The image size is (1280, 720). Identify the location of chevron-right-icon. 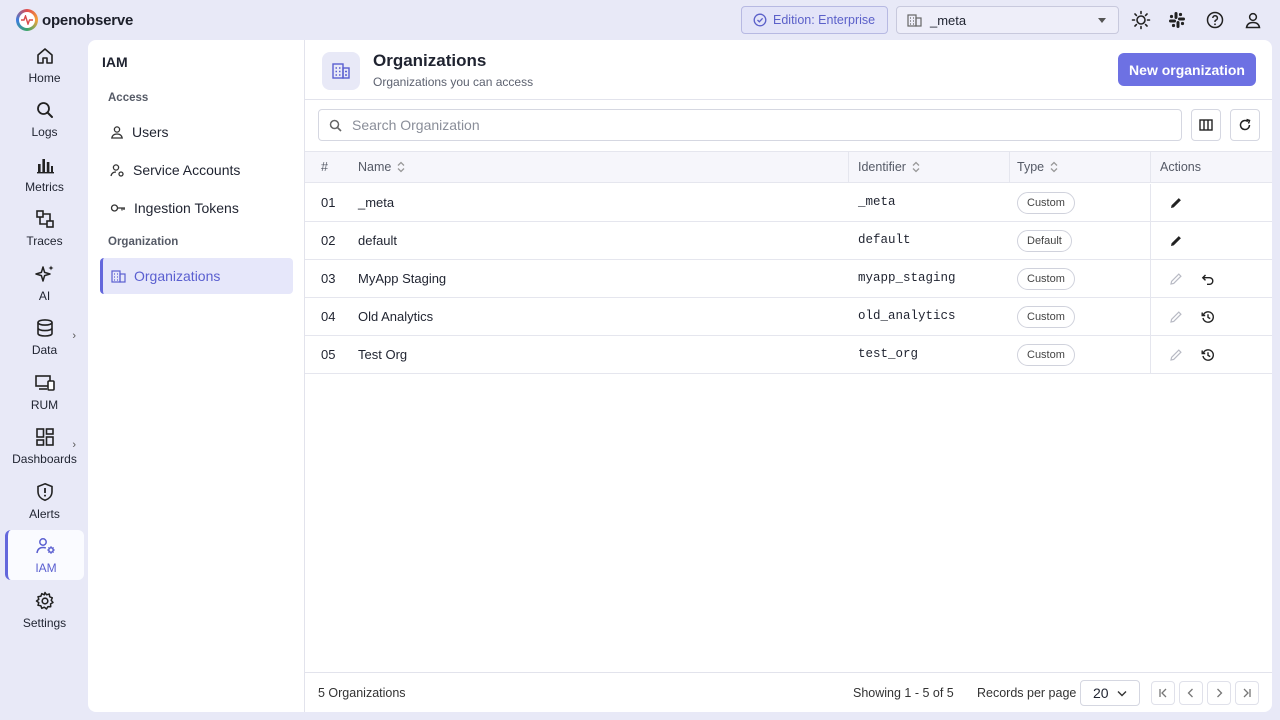
(1220, 693).